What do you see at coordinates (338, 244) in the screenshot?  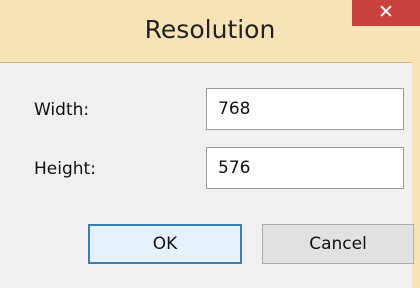 I see `cancel-button: Cancel` at bounding box center [338, 244].